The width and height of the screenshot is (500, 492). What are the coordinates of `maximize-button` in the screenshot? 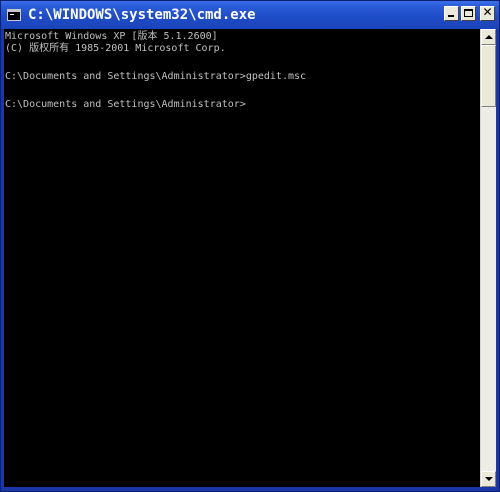 It's located at (468, 13).